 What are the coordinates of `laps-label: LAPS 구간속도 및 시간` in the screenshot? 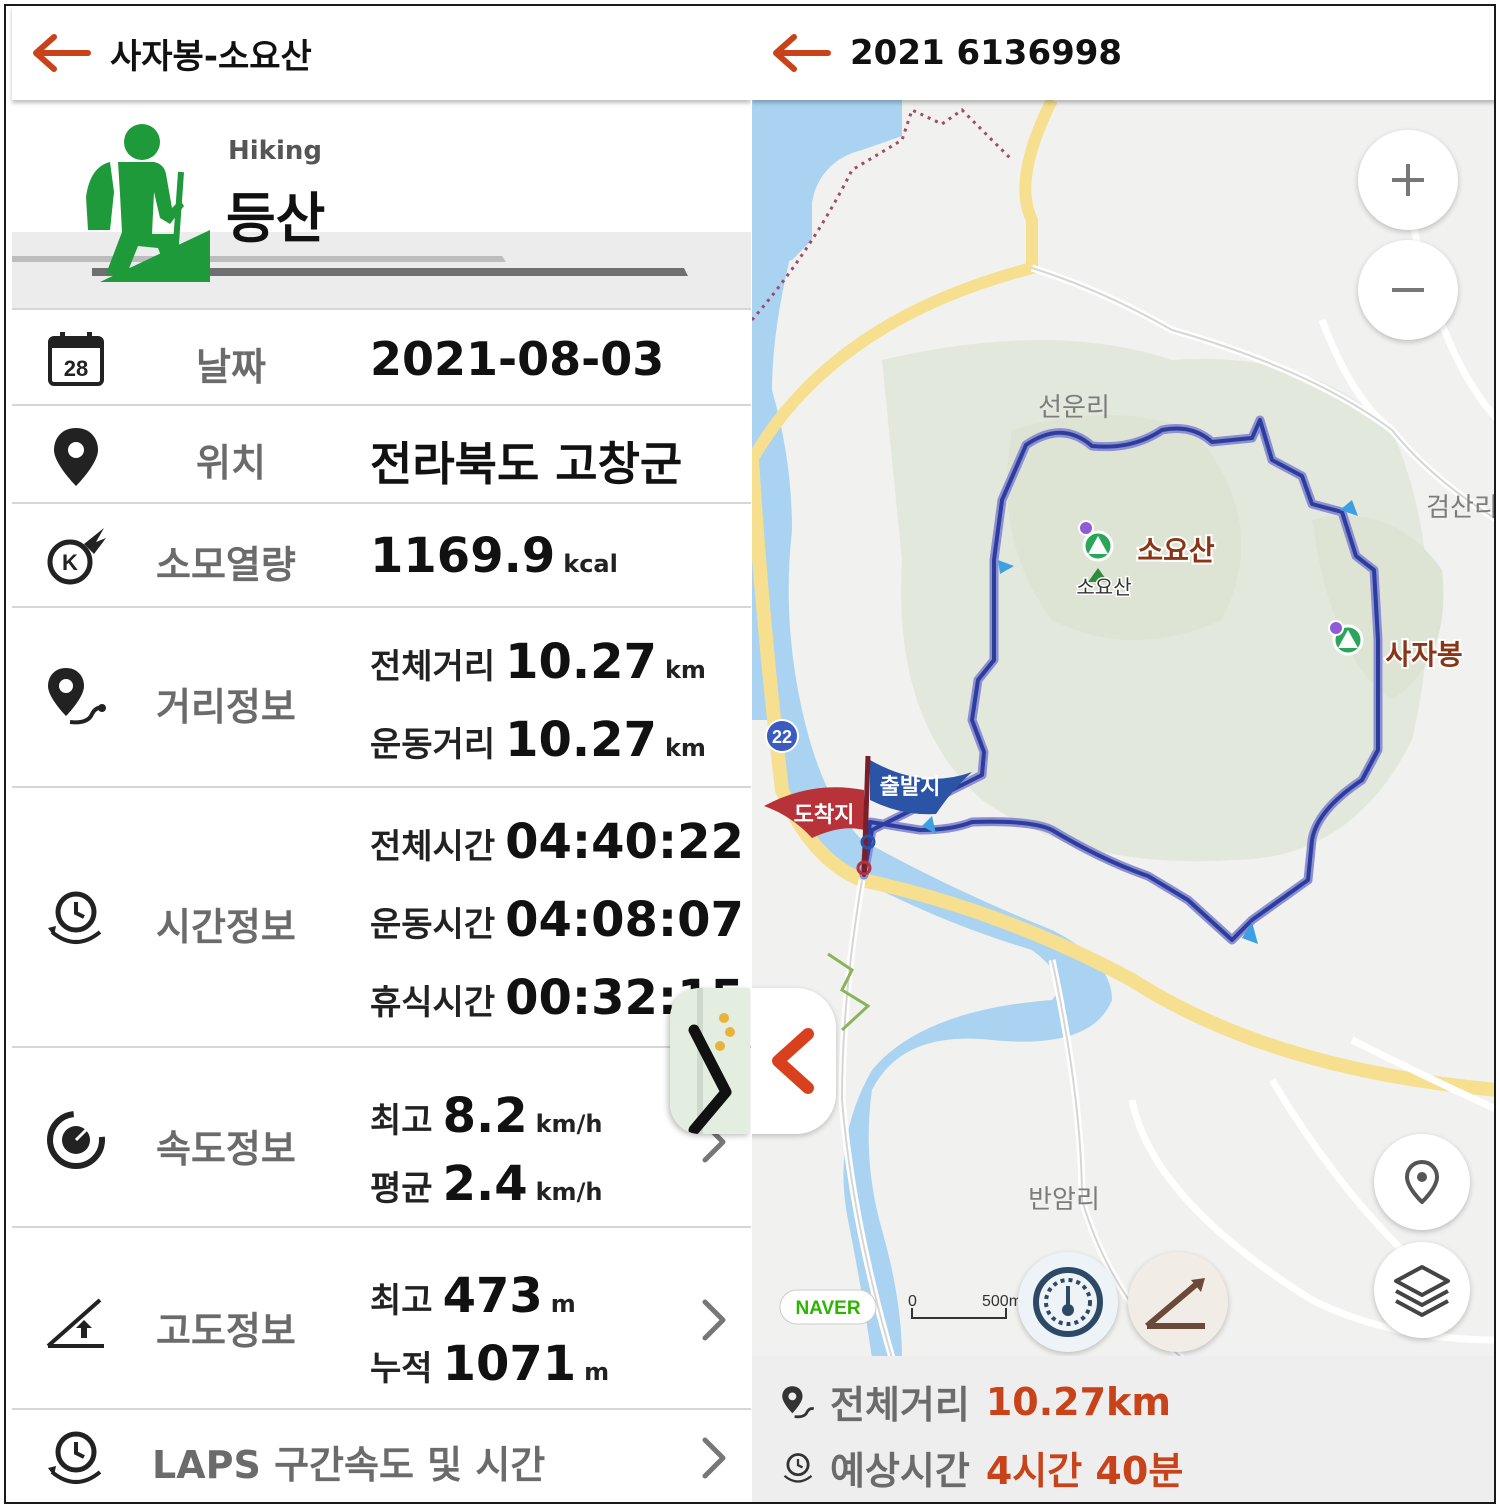 It's located at (349, 1465).